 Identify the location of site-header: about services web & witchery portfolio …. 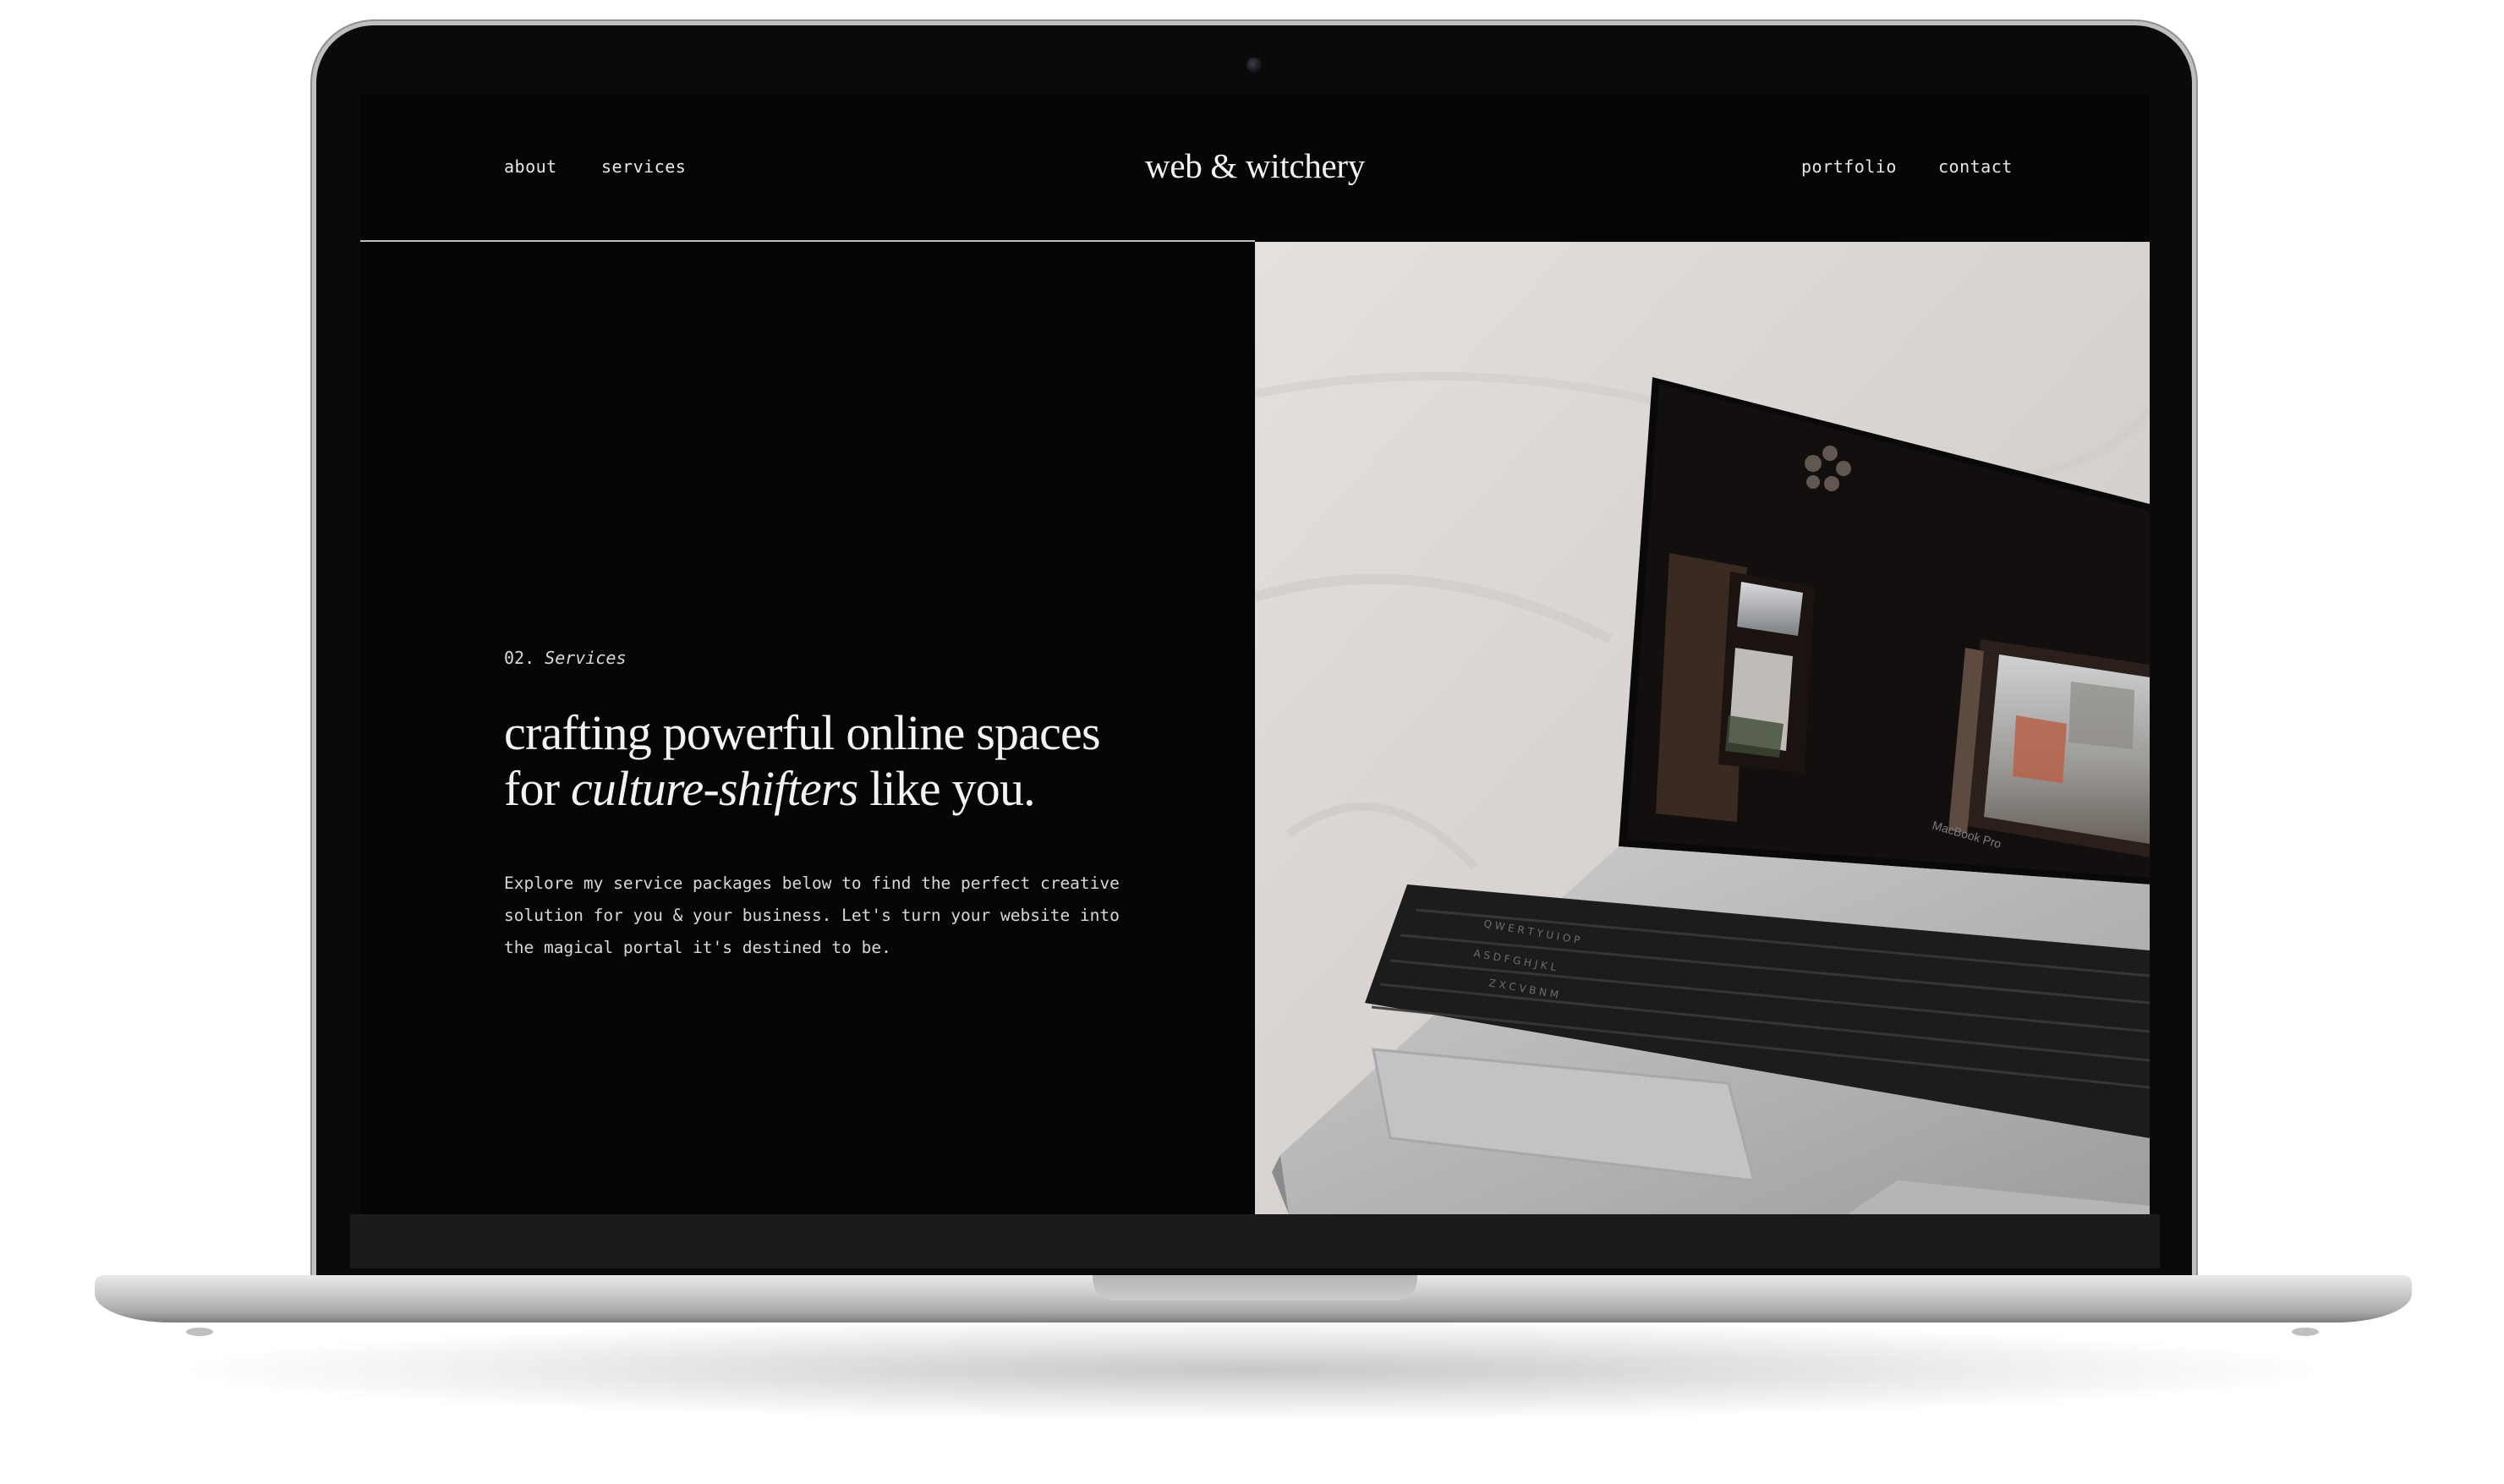
(1255, 167).